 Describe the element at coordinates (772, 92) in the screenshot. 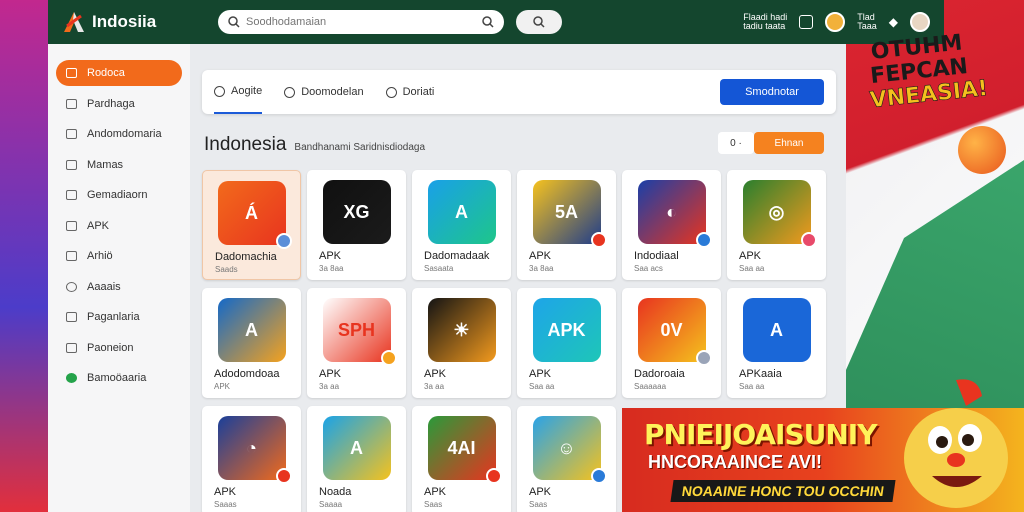

I see `primary-action-button: Smodnotar` at that location.